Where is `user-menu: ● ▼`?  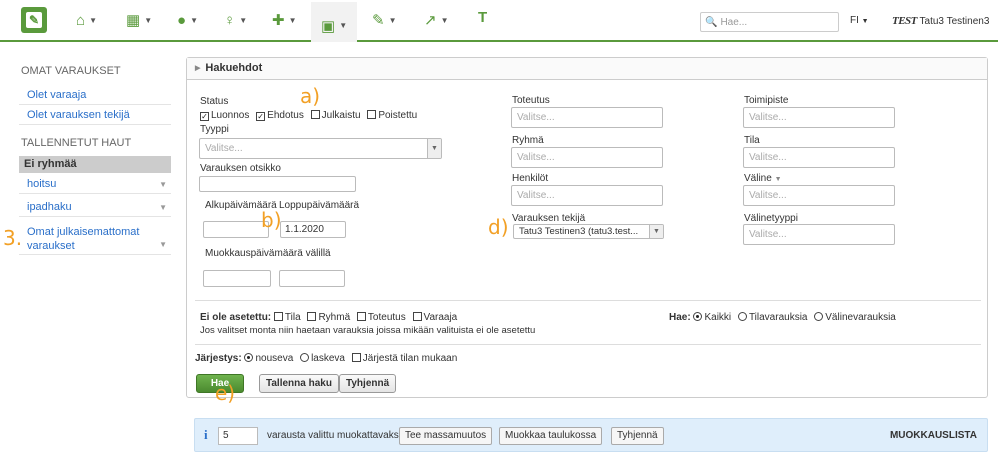 user-menu: ● ▼ is located at coordinates (187, 20).